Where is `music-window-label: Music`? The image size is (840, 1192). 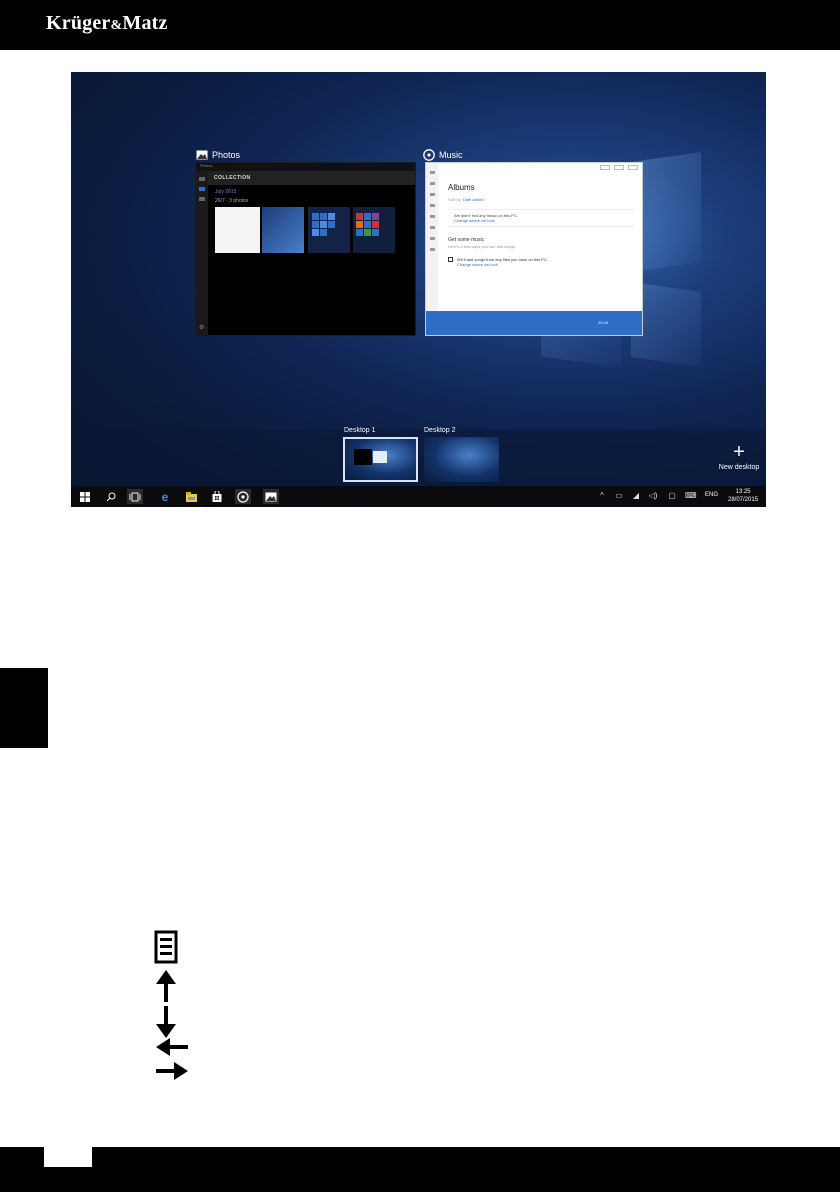 music-window-label: Music is located at coordinates (443, 155).